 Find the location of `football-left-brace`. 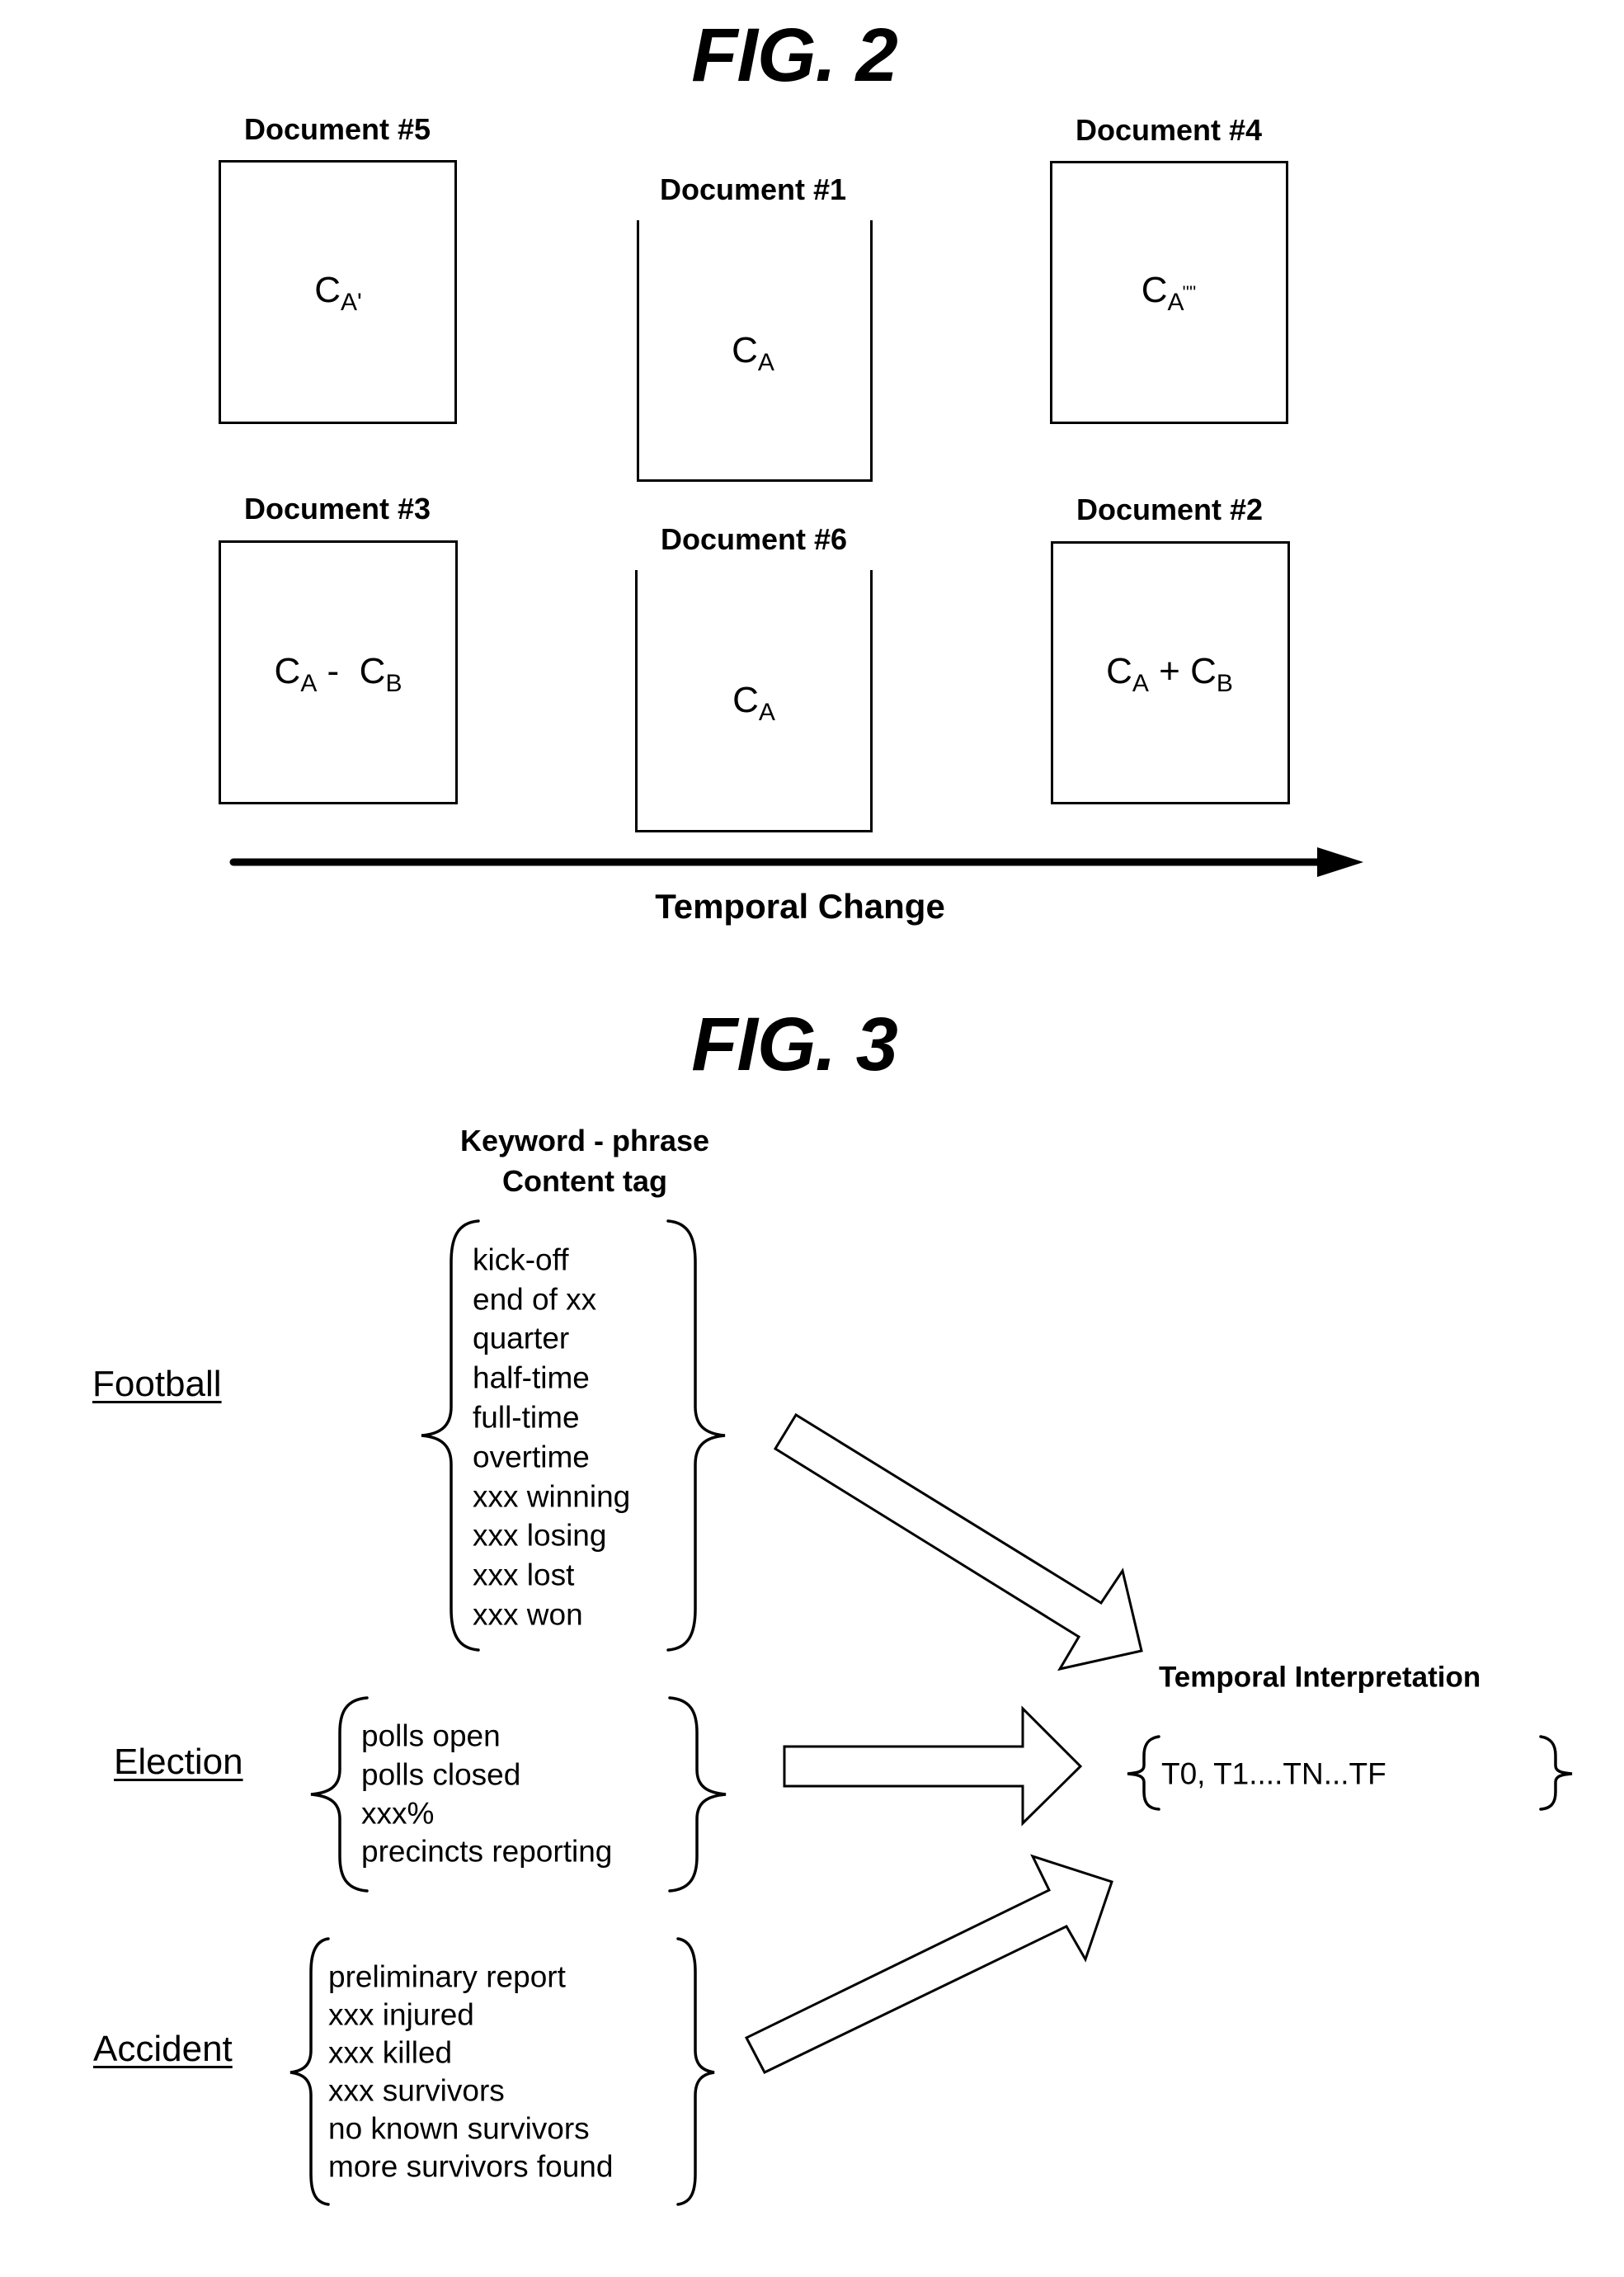

football-left-brace is located at coordinates (451, 1435).